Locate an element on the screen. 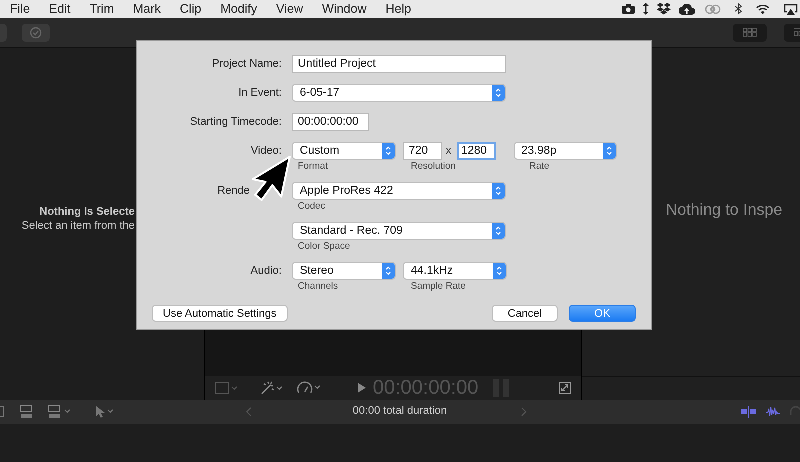  menu-item: Modify is located at coordinates (239, 9).